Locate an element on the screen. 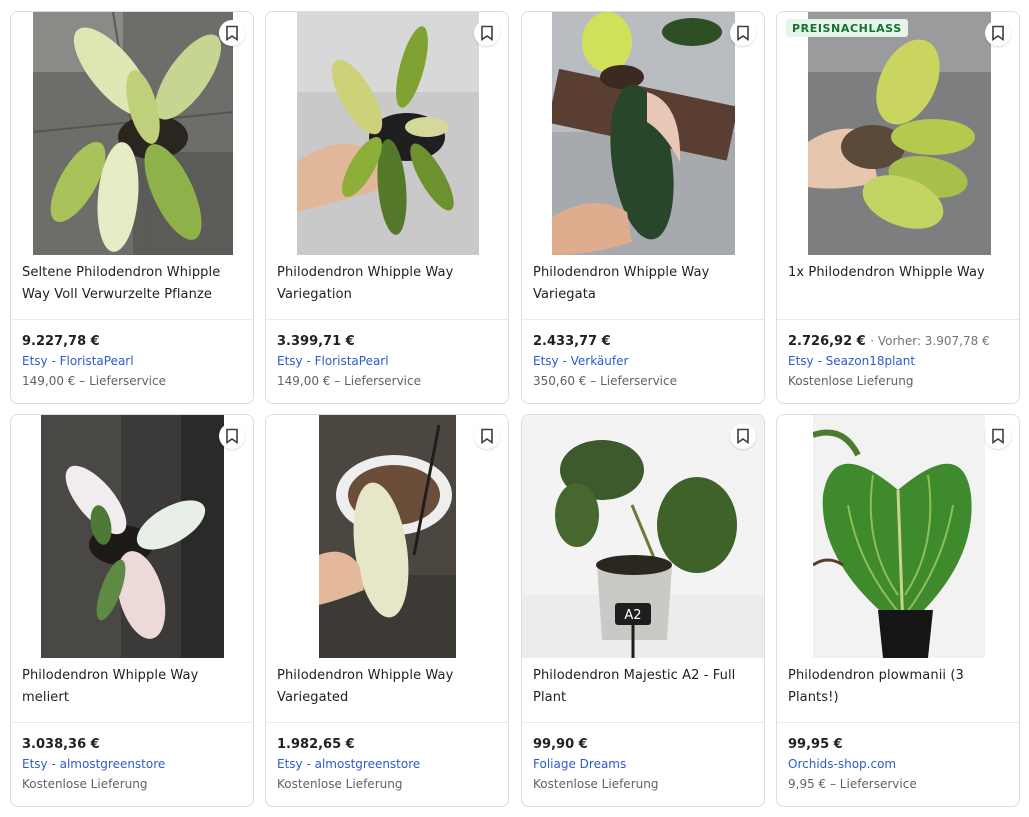  product-title: Philodendron plowmanii (3 Plants!) is located at coordinates (899, 687).